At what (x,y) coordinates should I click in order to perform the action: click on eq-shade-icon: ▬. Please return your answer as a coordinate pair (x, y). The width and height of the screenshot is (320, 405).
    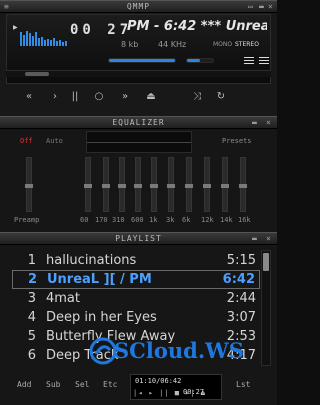
    Looking at the image, I should click on (254, 123).